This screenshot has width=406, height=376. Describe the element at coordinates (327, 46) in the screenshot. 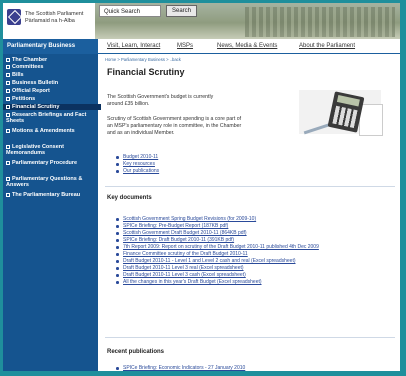

I see `nav-about-parliament: About the Parliament` at that location.